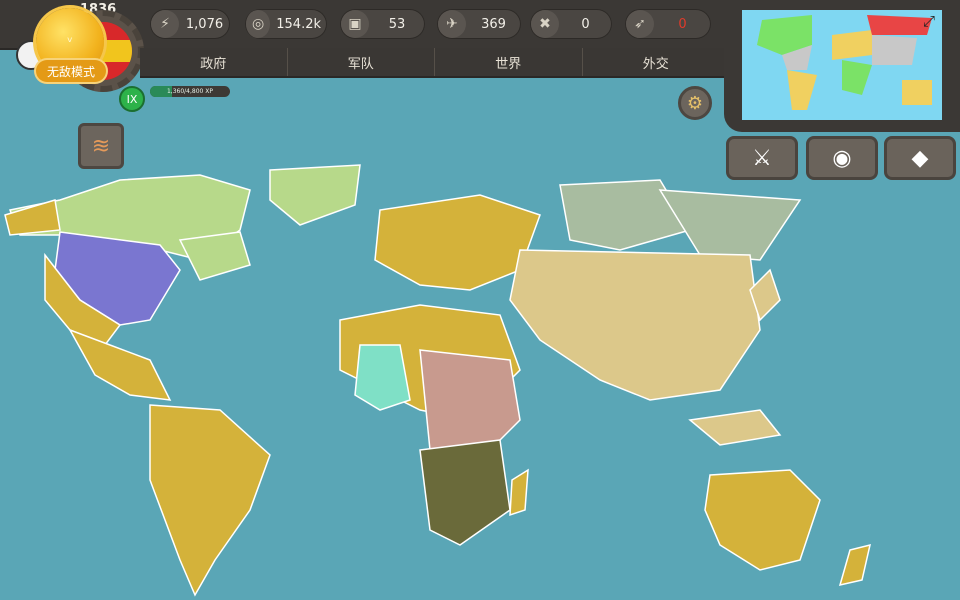  I want to click on missile-icon: ➶, so click(640, 24).